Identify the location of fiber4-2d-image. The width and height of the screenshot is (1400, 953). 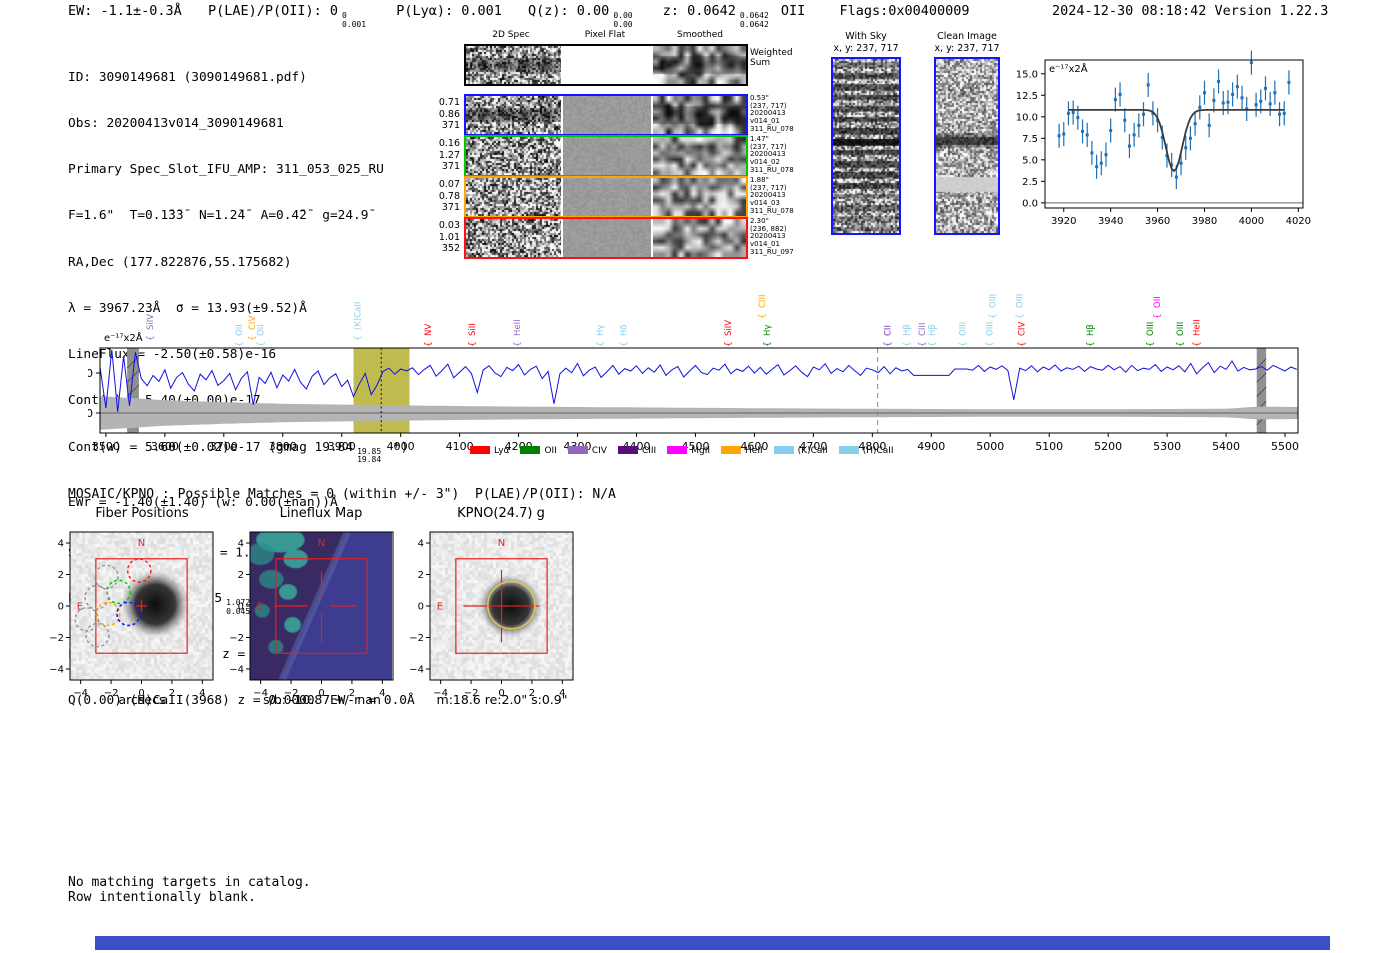
(513, 238).